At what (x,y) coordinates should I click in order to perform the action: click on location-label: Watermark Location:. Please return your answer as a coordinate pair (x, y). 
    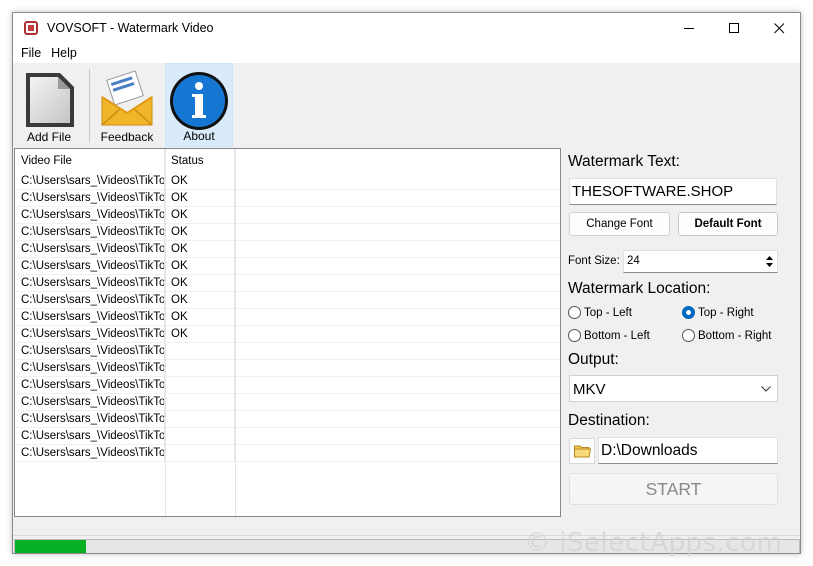
    Looking at the image, I should click on (639, 288).